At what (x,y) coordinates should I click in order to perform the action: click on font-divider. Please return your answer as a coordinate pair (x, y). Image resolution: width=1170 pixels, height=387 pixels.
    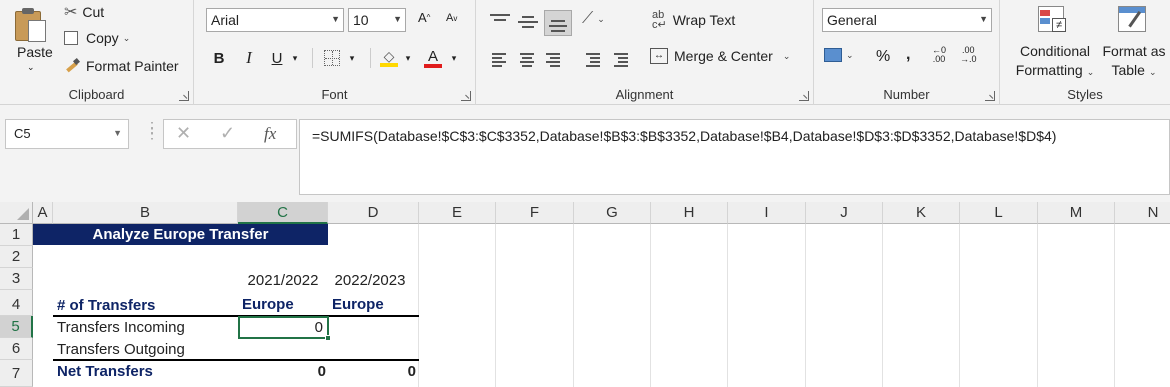
    Looking at the image, I should click on (312, 58).